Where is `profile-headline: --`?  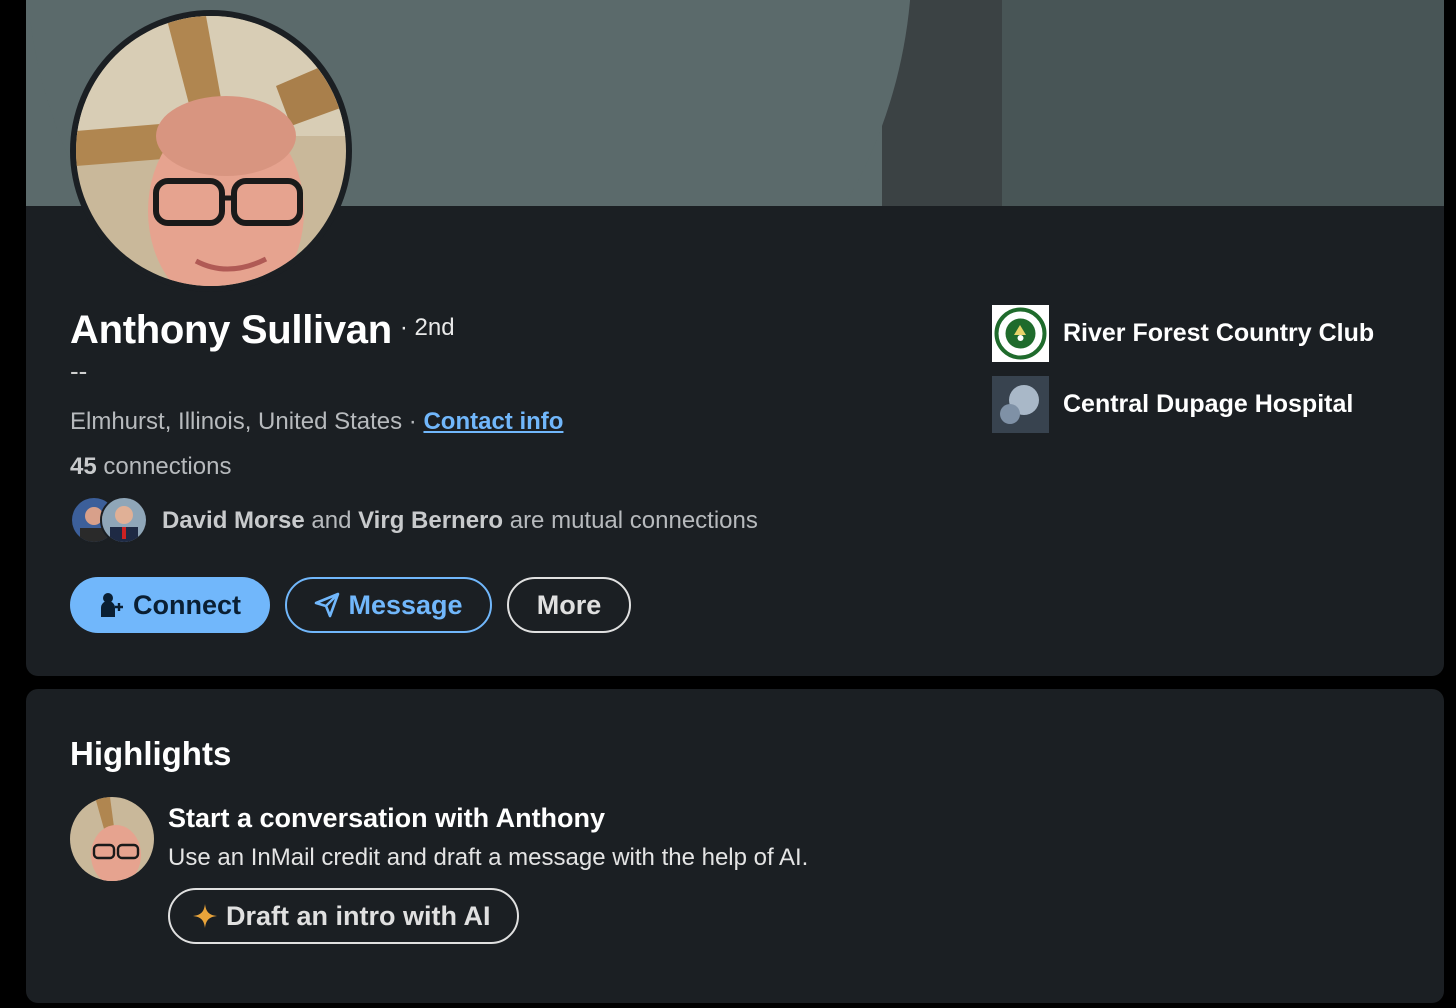 profile-headline: -- is located at coordinates (79, 371).